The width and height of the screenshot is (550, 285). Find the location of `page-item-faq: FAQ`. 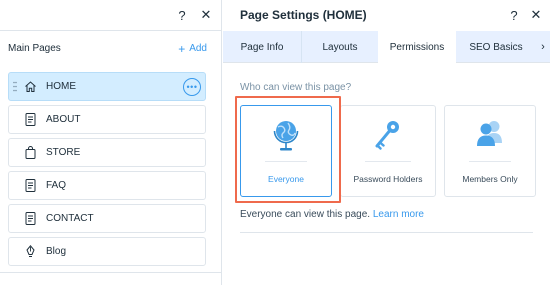

page-item-faq: FAQ is located at coordinates (107, 185).